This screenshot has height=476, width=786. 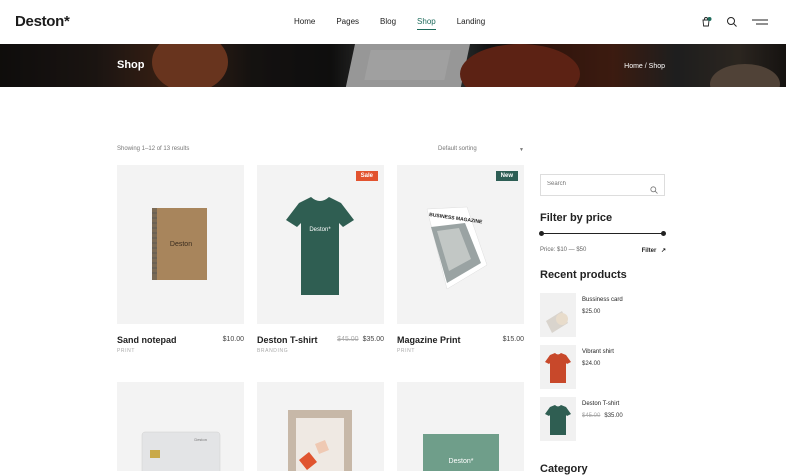 I want to click on nav-blog: Blog, so click(x=388, y=21).